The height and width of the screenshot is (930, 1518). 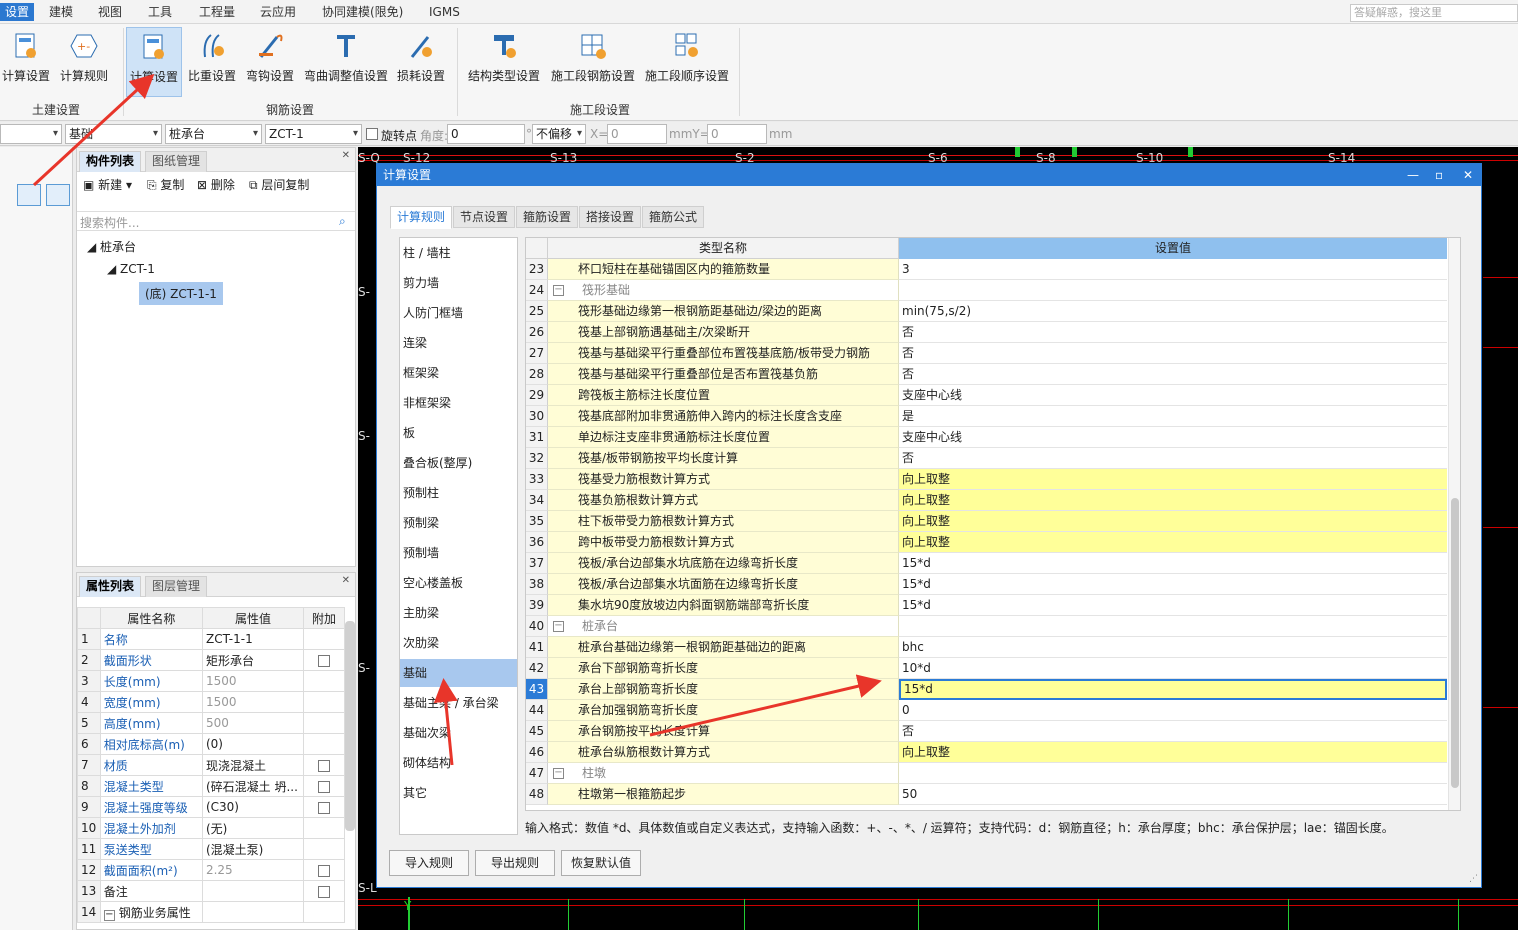 I want to click on rule-row: 32 筏基/板带钢筋按平均长度计算否, so click(x=986, y=458).